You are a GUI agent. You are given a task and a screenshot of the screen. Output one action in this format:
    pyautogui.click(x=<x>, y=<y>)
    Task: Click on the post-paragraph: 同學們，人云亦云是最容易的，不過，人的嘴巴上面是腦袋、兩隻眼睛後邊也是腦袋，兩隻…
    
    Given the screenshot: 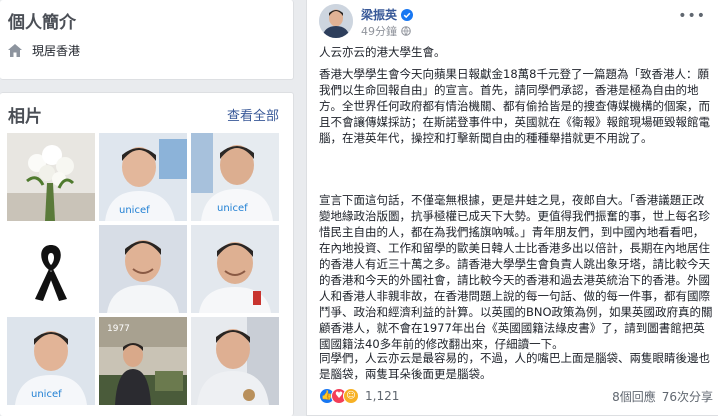 What is the action you would take?
    pyautogui.click(x=514, y=366)
    